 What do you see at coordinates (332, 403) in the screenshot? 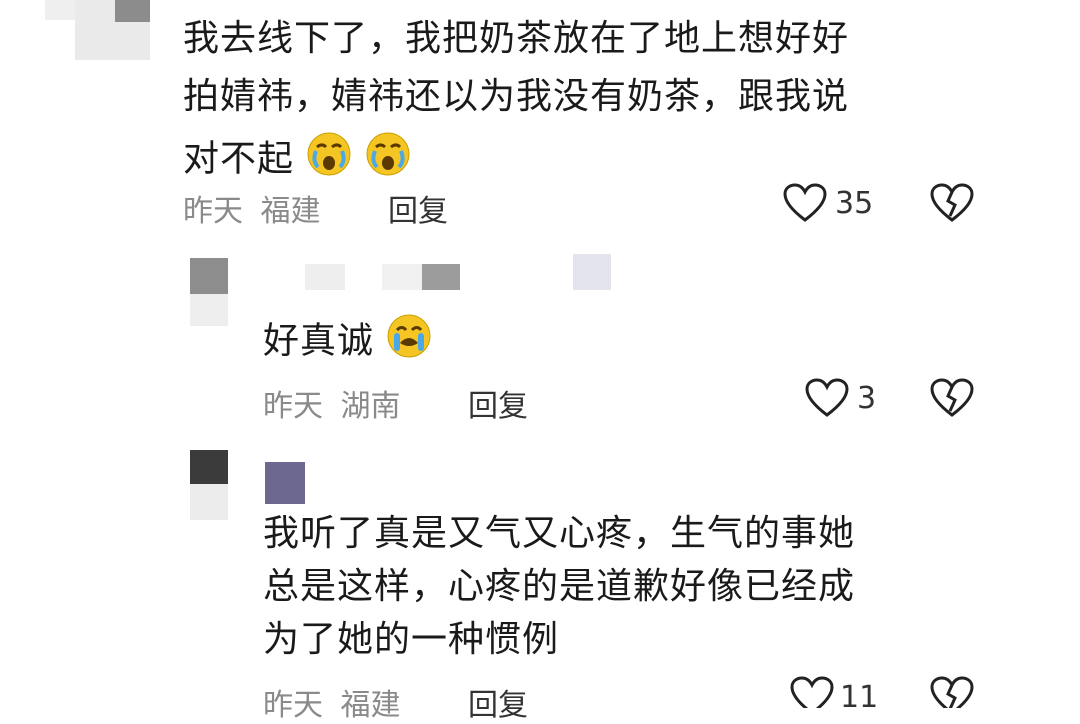
I see `comment-meta: 昨天 湖南` at bounding box center [332, 403].